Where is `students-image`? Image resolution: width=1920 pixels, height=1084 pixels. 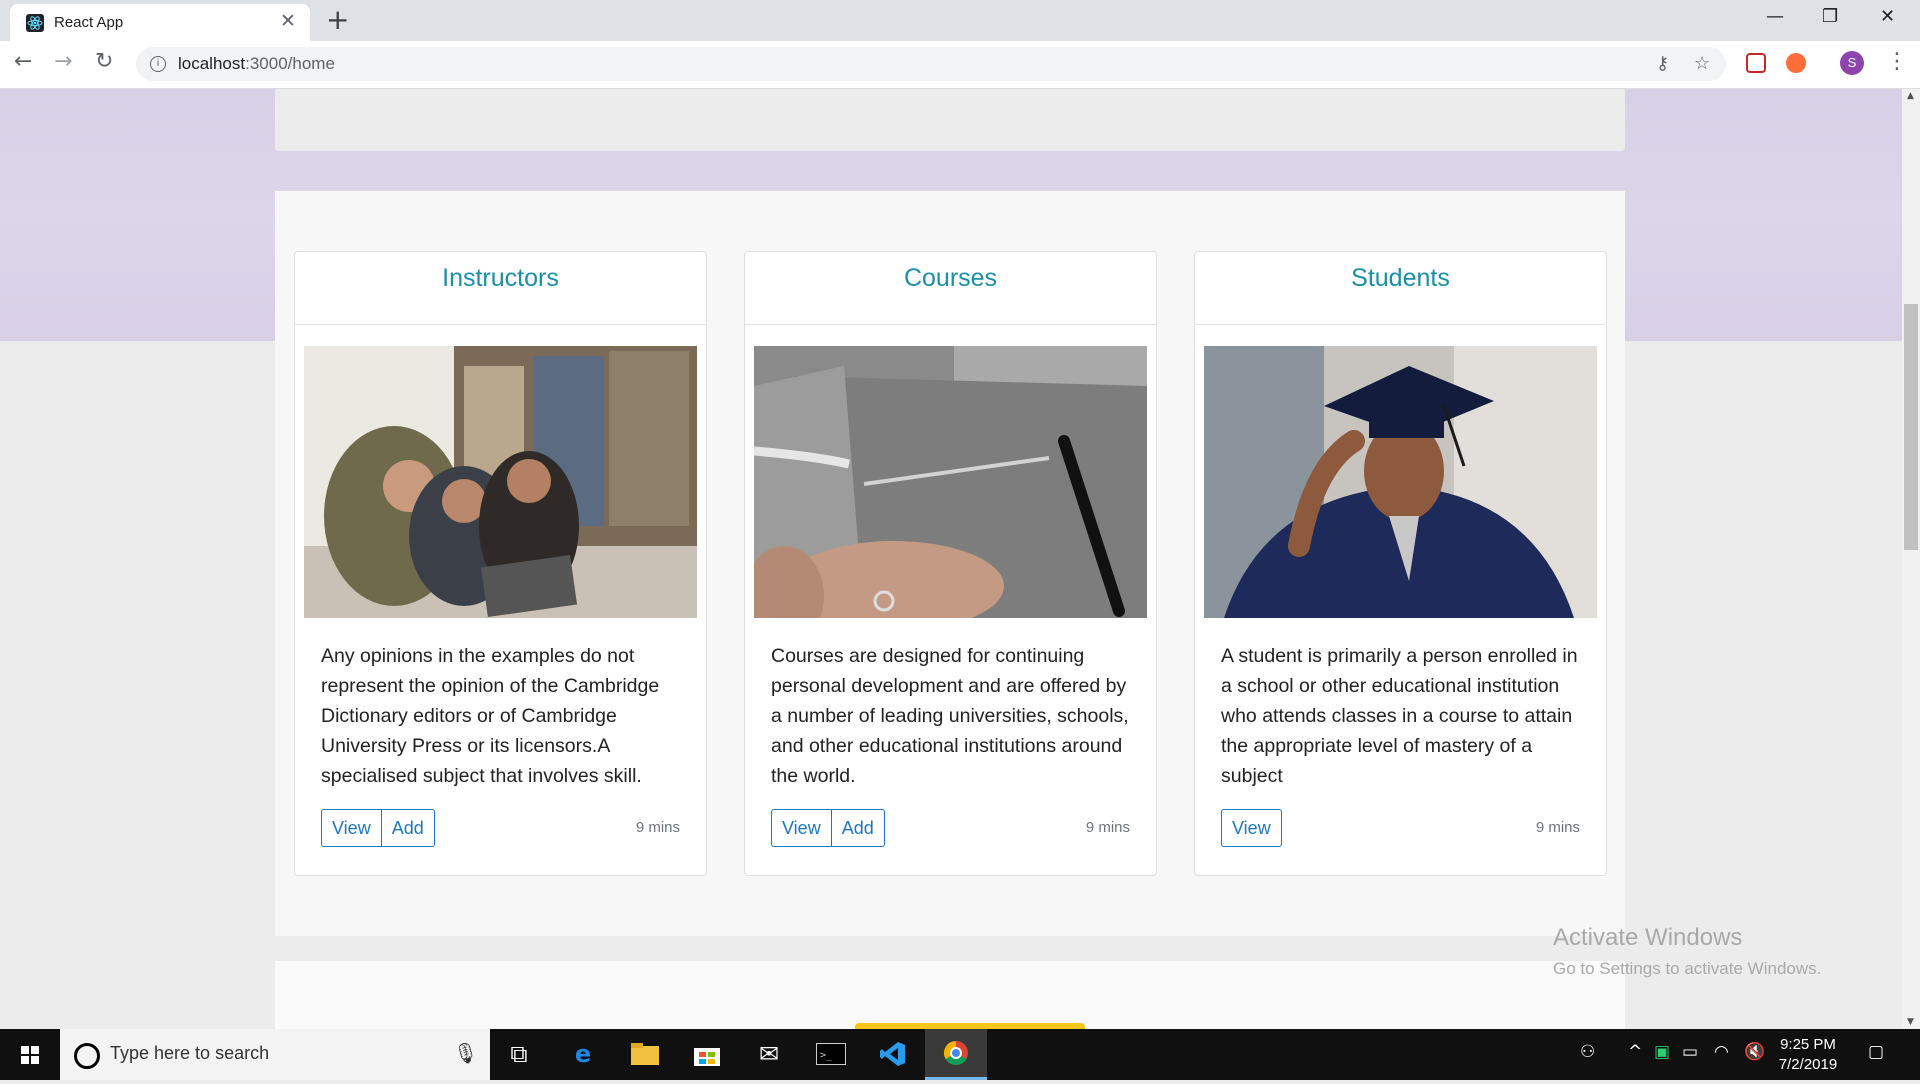
students-image is located at coordinates (1400, 482).